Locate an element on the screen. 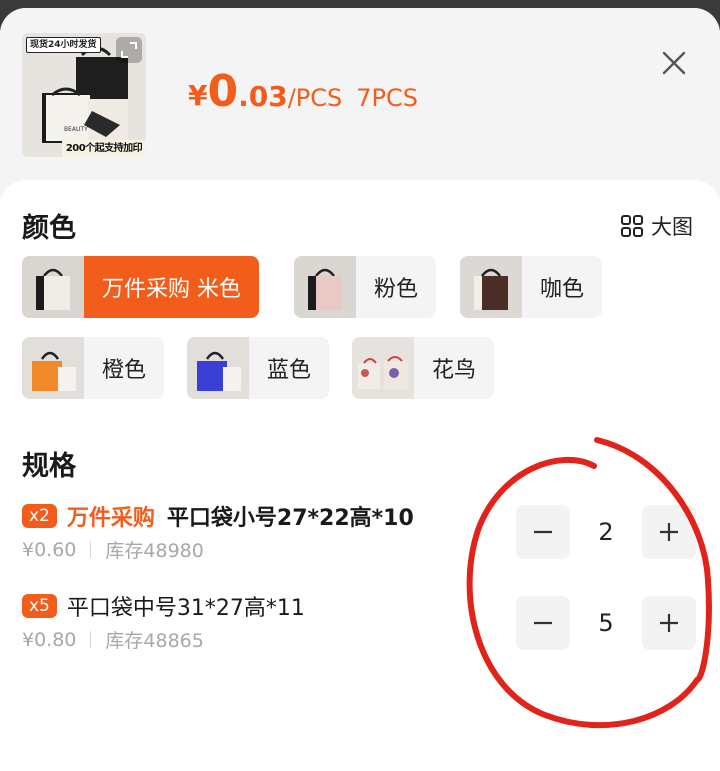 The width and height of the screenshot is (720, 771). big-view-button: 大图 is located at coordinates (656, 226).